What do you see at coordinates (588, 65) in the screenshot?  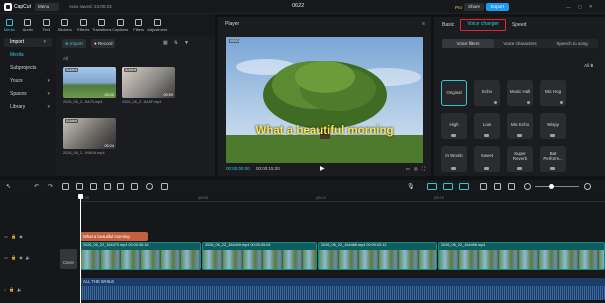 I see `filter-dropdown: All ⩨` at bounding box center [588, 65].